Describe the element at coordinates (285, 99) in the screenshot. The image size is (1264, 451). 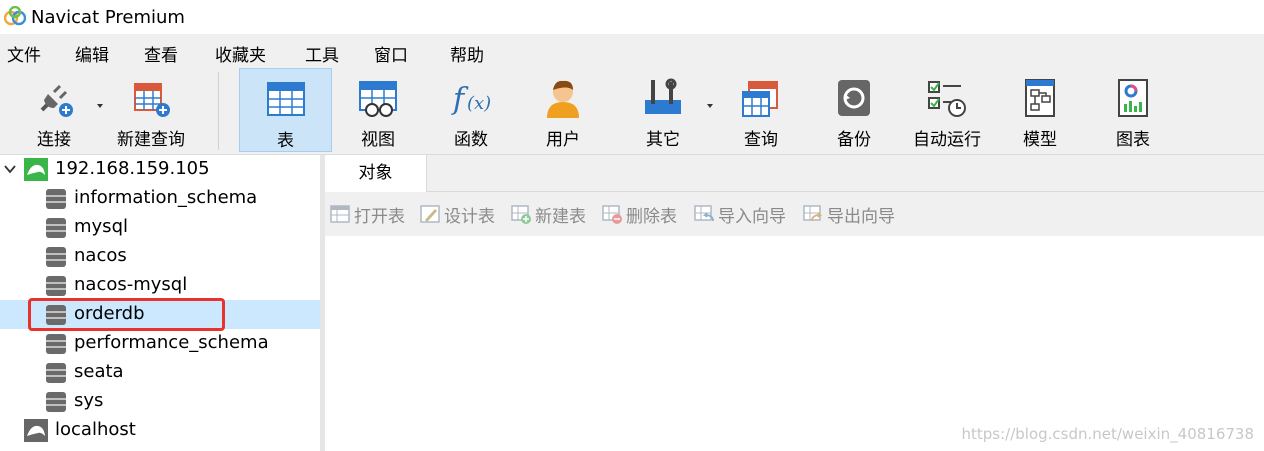
I see `table-icon` at that location.